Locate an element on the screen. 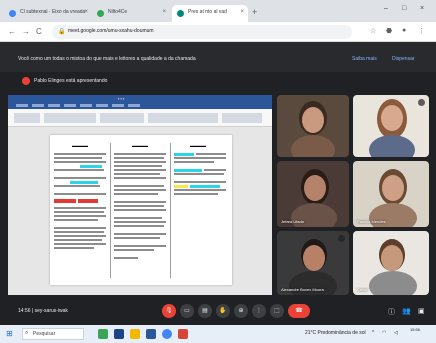  taskbar-search-label: Pesquisar is located at coordinates (44, 334).